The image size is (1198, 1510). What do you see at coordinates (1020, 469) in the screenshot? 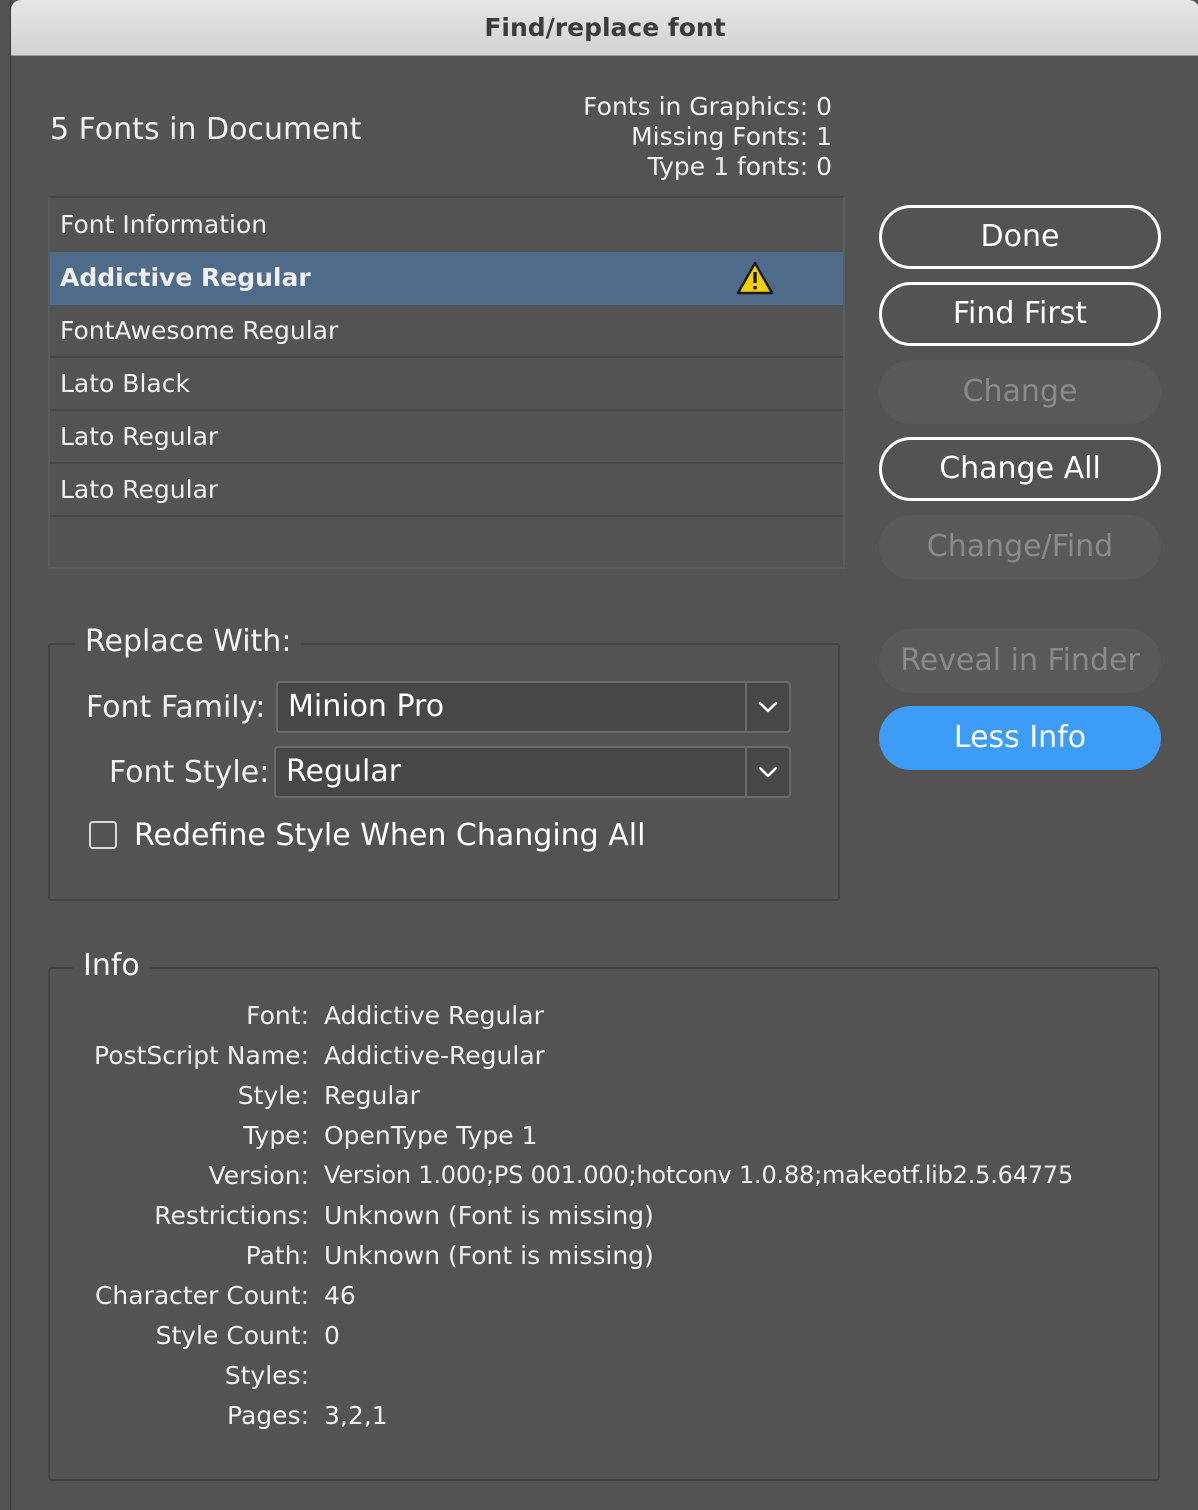
I see `change-all-button: Change All` at bounding box center [1020, 469].